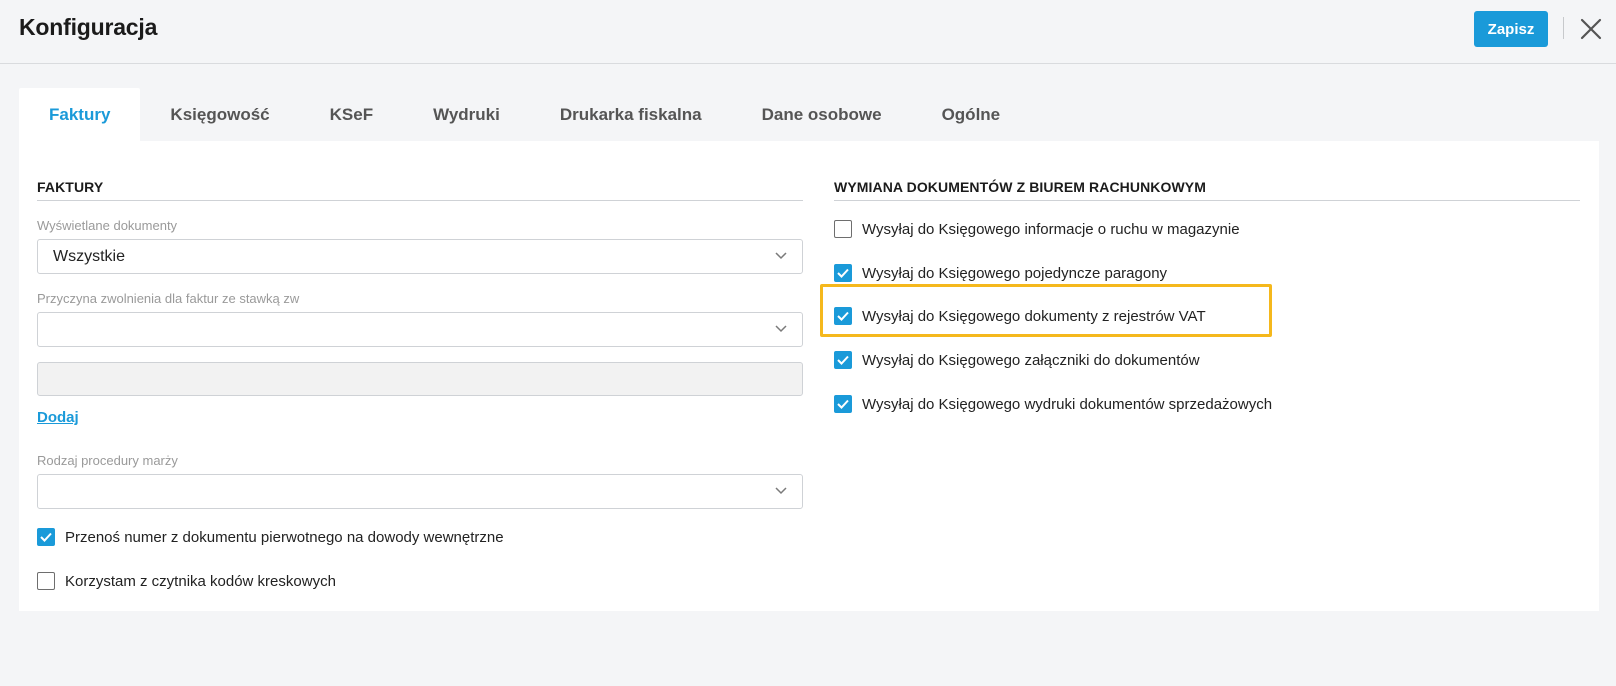 The height and width of the screenshot is (686, 1616). Describe the element at coordinates (420, 379) in the screenshot. I see `exemption-reason-text` at that location.